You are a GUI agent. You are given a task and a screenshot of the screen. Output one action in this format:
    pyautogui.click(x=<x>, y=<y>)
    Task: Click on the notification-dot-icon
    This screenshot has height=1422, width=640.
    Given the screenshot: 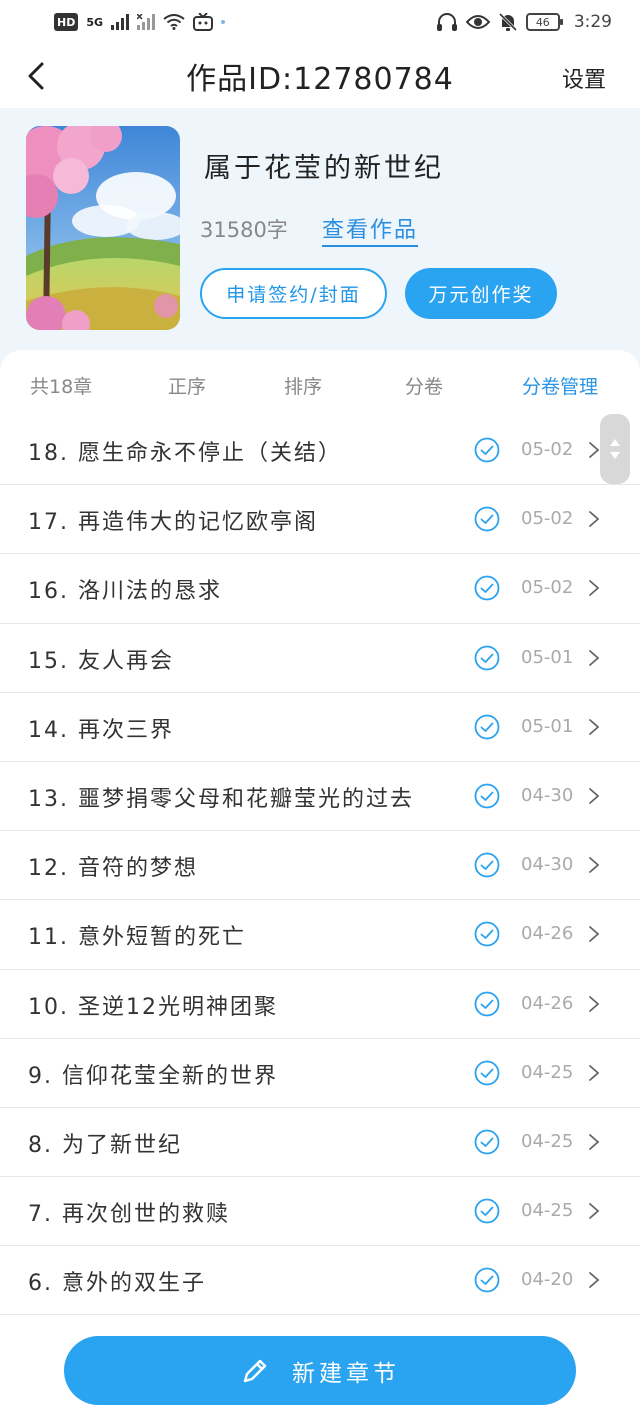 What is the action you would take?
    pyautogui.click(x=223, y=22)
    